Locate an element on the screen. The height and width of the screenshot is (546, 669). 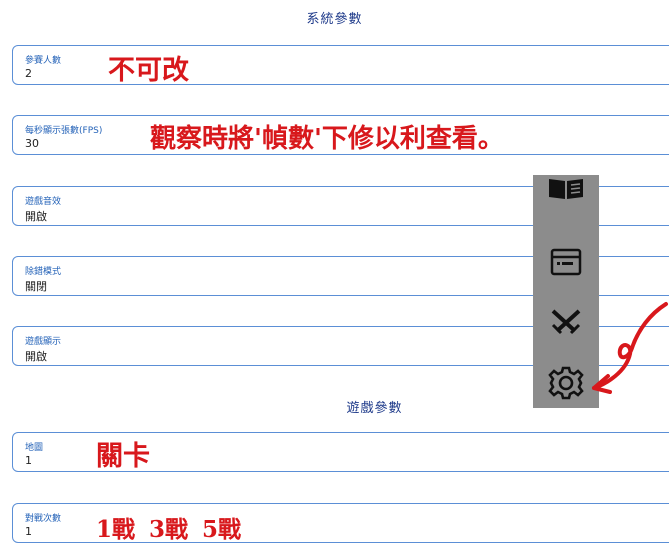
debug-field-label: 除錯模式 is located at coordinates (43, 272).